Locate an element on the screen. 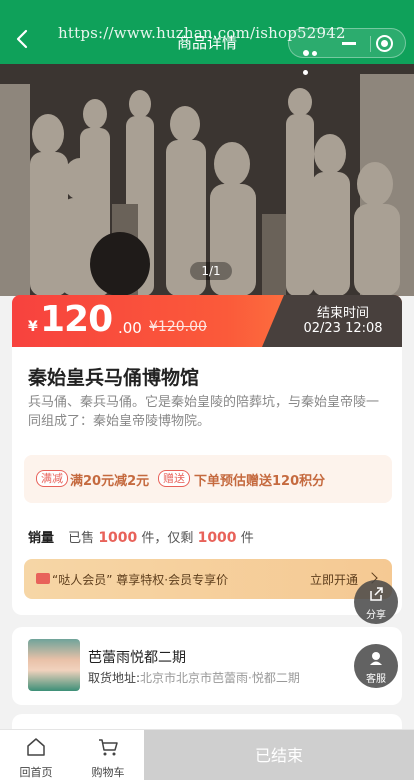 This screenshot has height=780, width=414. sales-label: 销量 is located at coordinates (41, 538).